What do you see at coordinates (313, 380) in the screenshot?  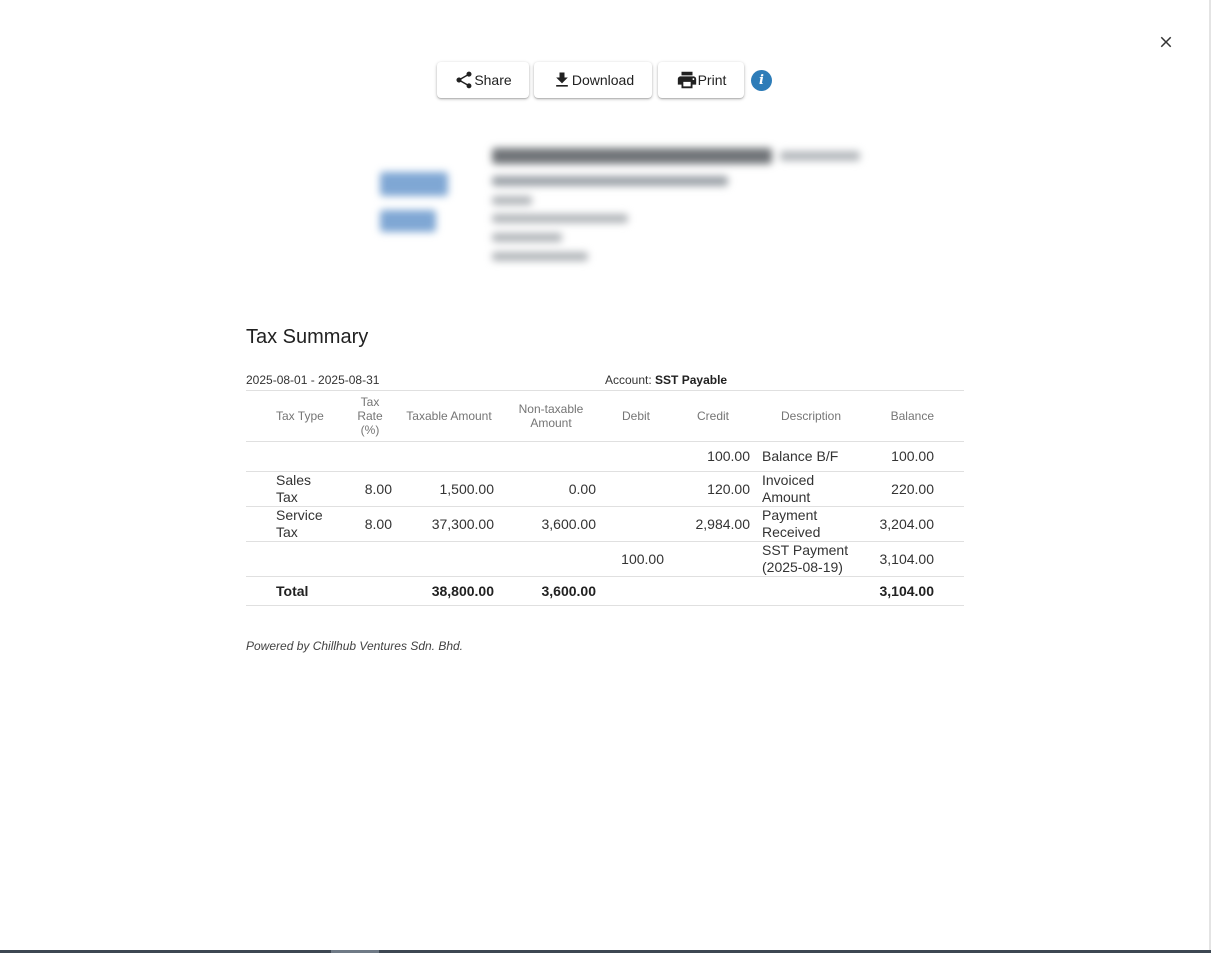 I see `report-period: 2025-08-01 - 2025-08-31` at bounding box center [313, 380].